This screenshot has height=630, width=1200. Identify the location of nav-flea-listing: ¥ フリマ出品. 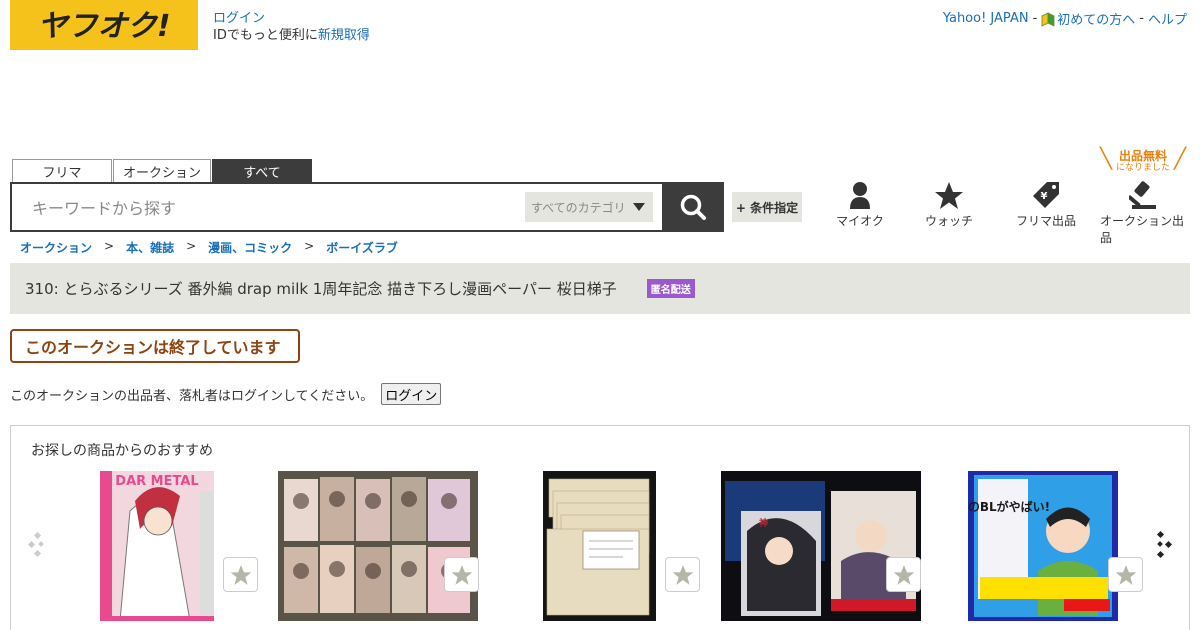
(1046, 203).